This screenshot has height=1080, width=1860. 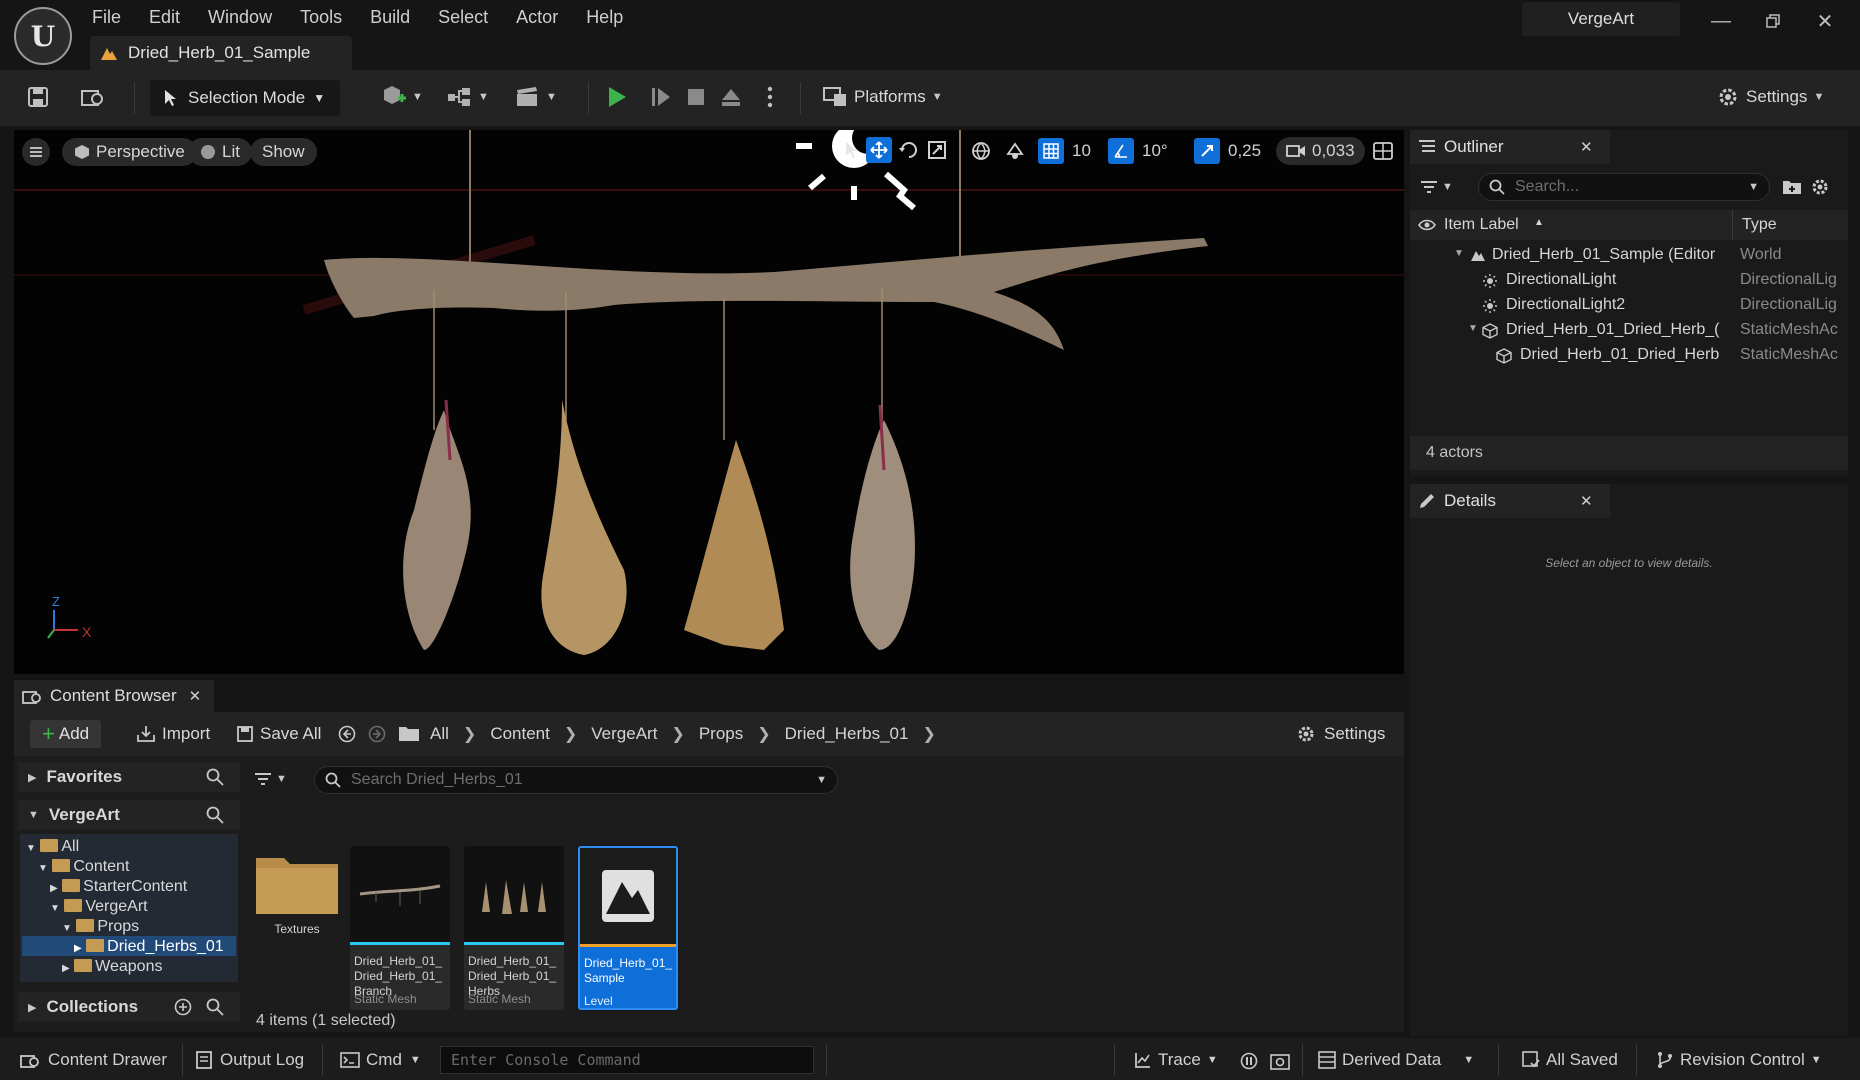 What do you see at coordinates (981, 151) in the screenshot?
I see `world-space-icon` at bounding box center [981, 151].